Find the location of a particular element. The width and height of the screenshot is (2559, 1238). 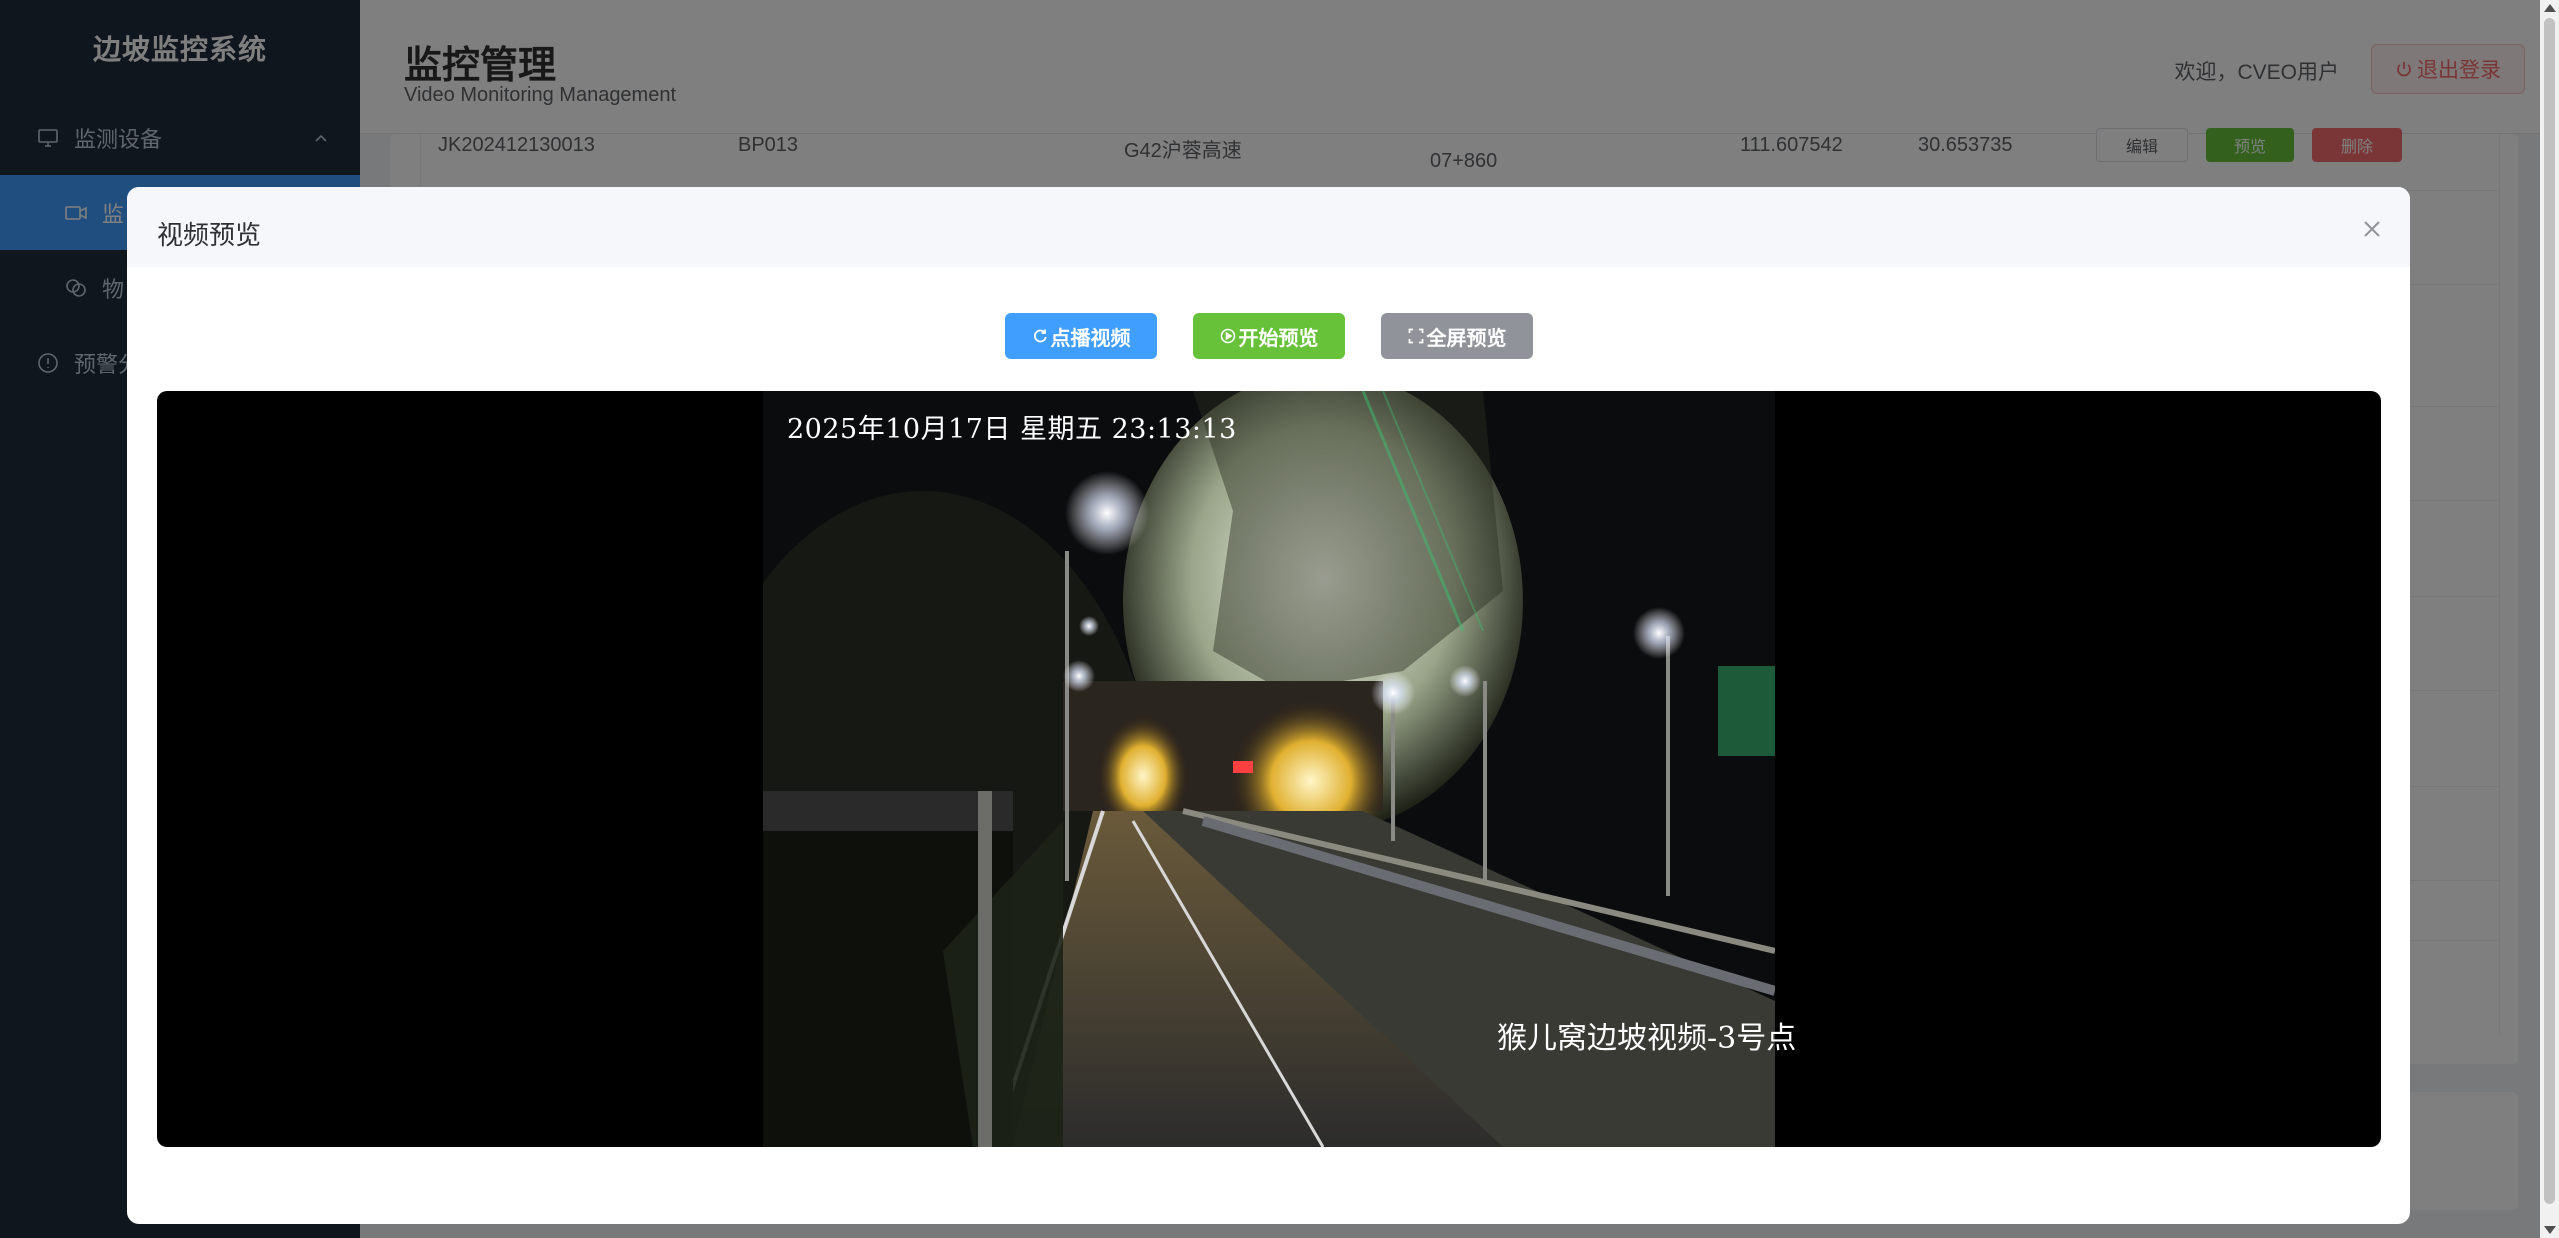

fullscreen-icon is located at coordinates (1415, 336).